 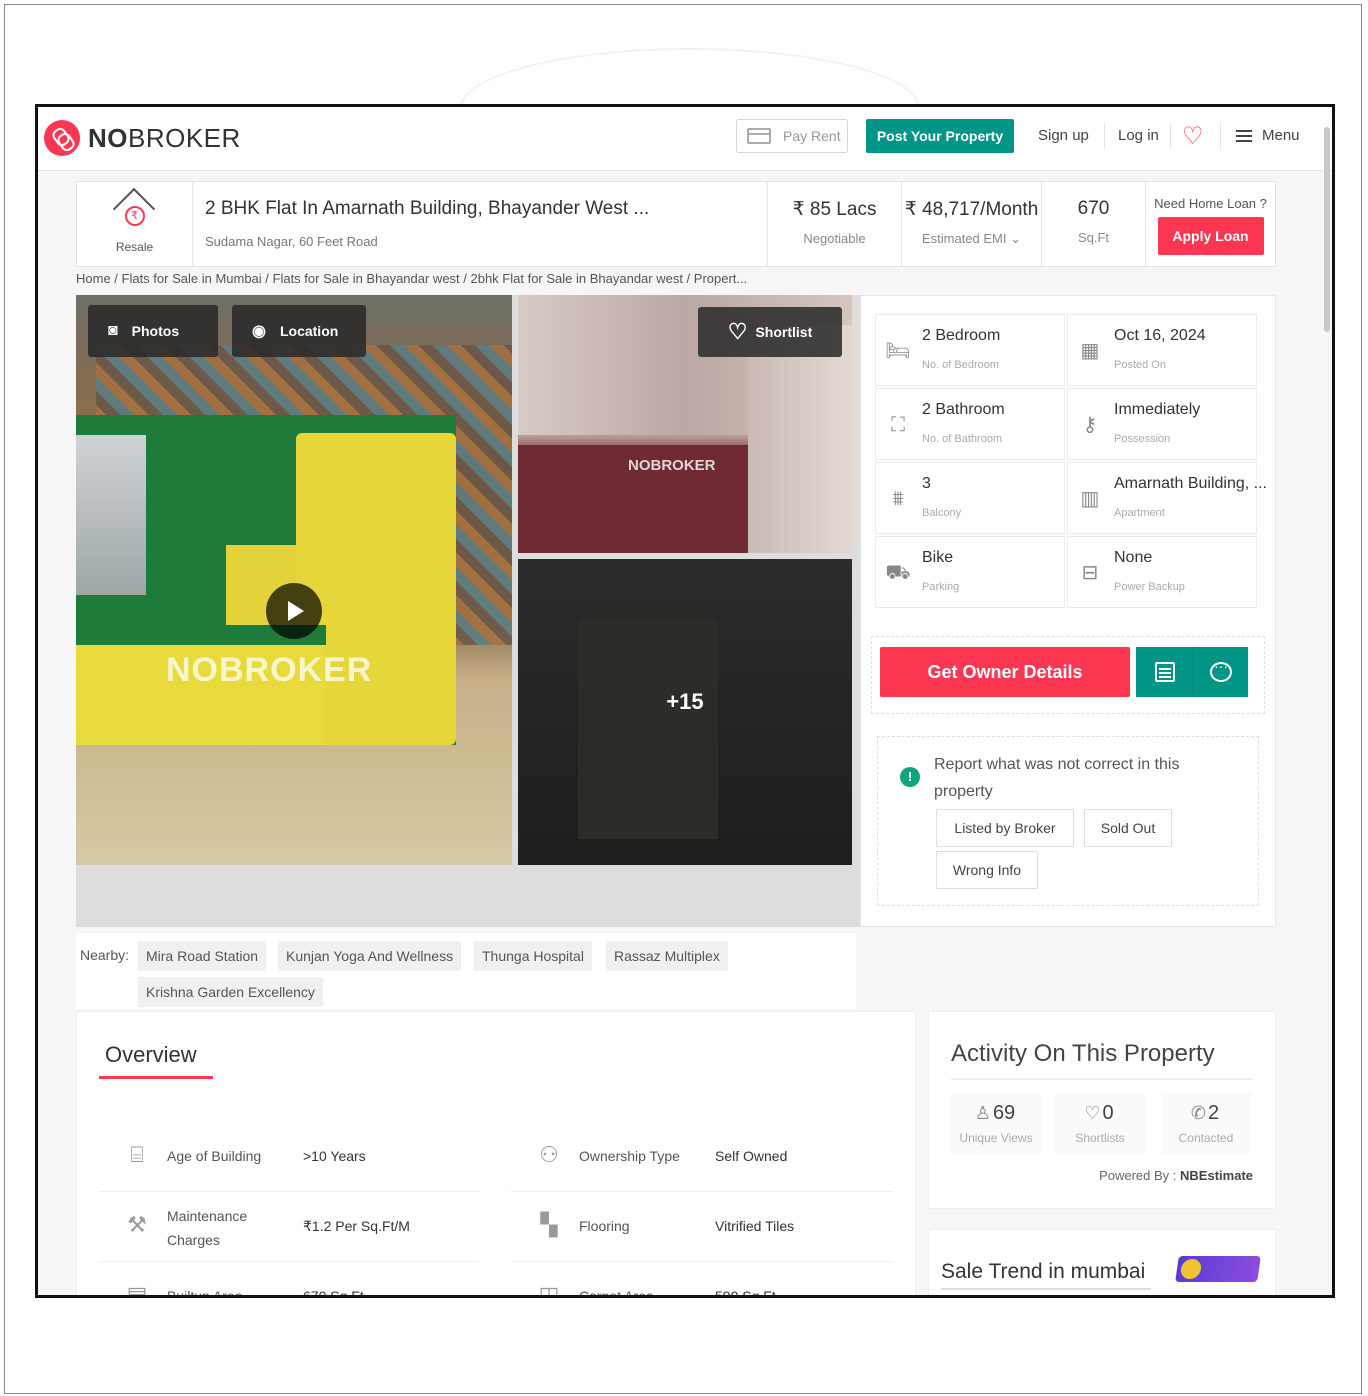 What do you see at coordinates (759, 136) in the screenshot?
I see `credit-card-icon` at bounding box center [759, 136].